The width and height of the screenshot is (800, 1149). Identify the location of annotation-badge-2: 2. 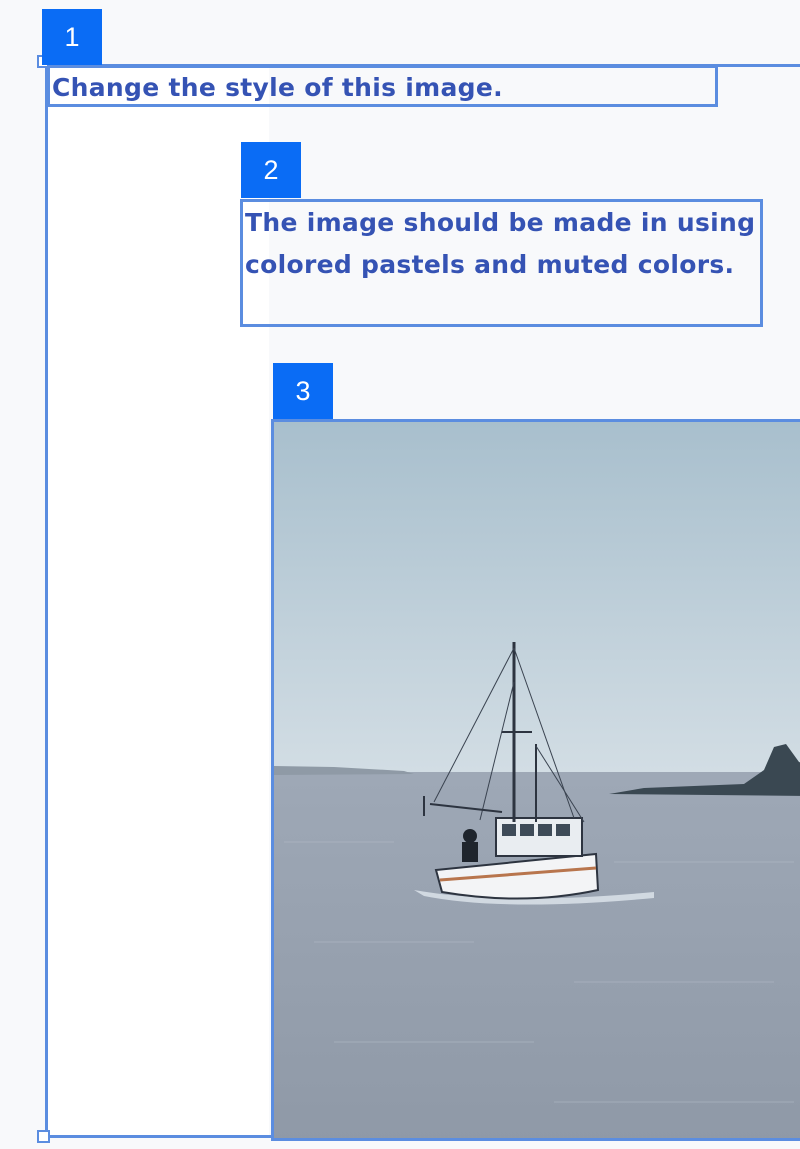
(271, 170).